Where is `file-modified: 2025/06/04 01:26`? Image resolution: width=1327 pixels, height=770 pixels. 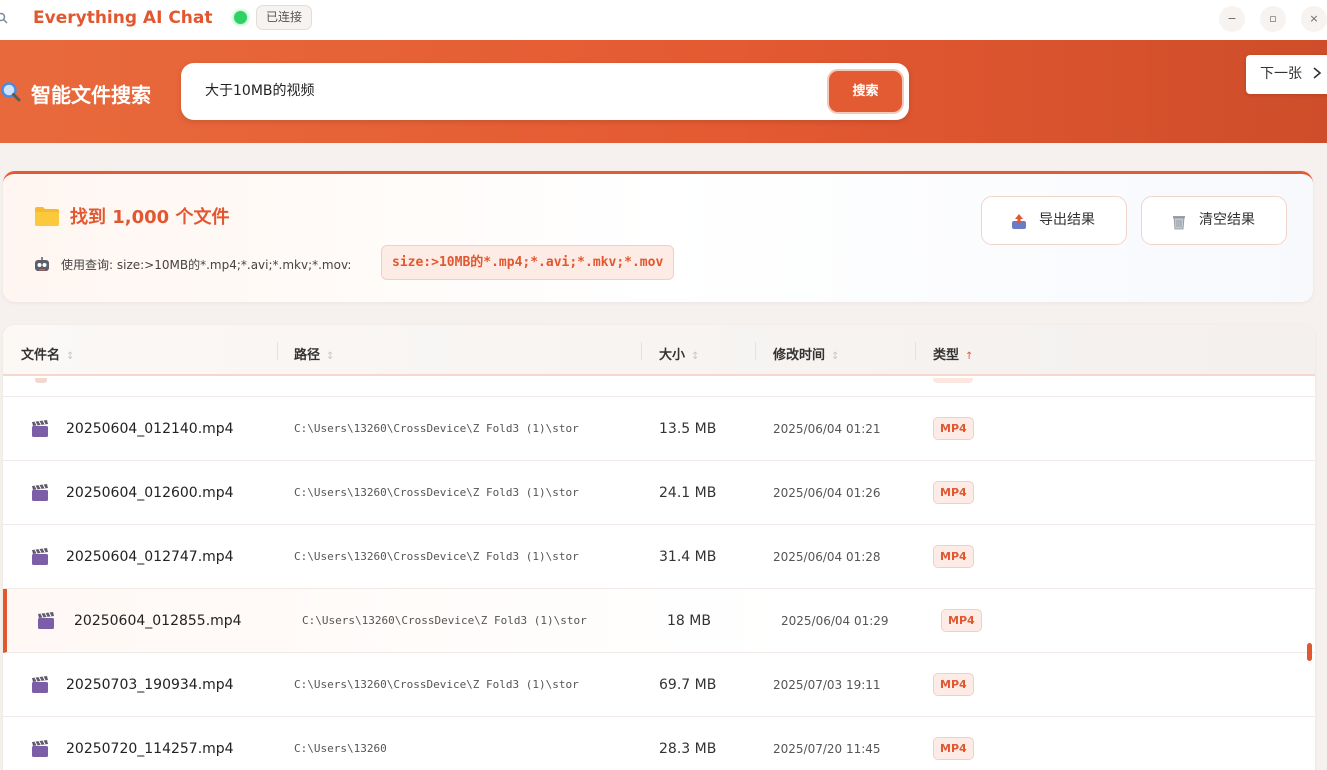
file-modified: 2025/06/04 01:26 is located at coordinates (827, 493).